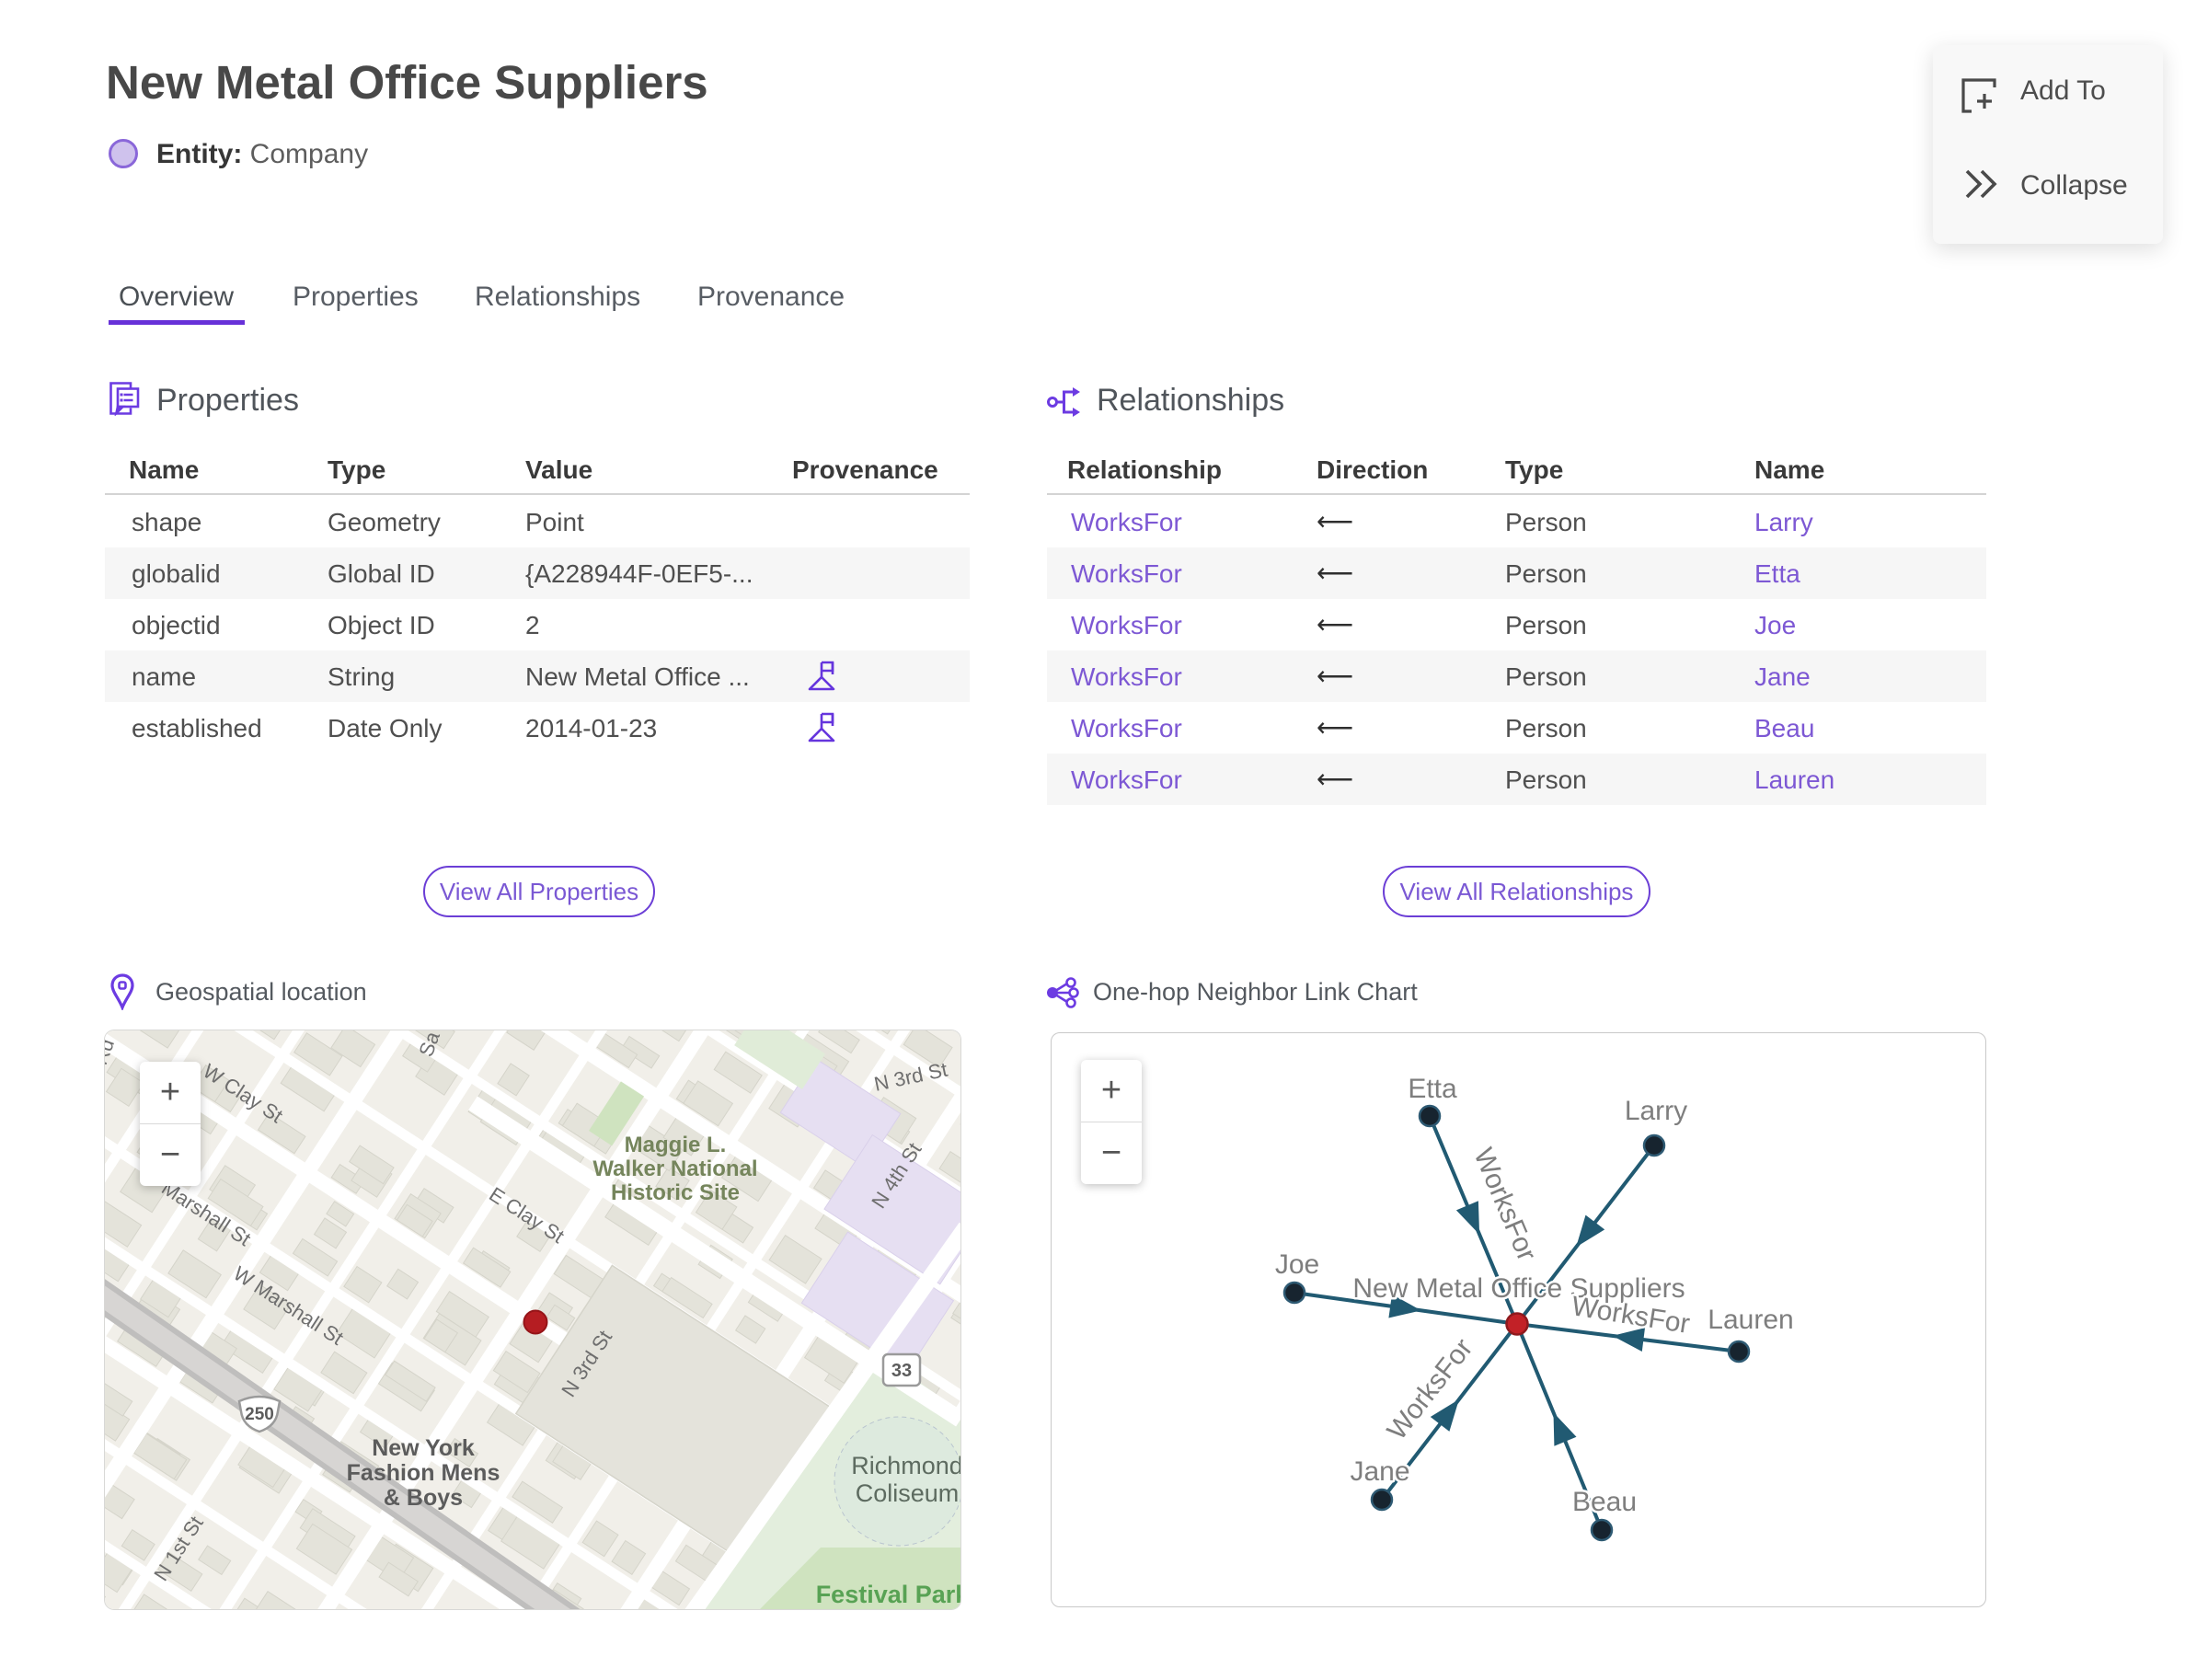  What do you see at coordinates (1750, 1320) in the screenshot?
I see `svg-text: Lauren` at bounding box center [1750, 1320].